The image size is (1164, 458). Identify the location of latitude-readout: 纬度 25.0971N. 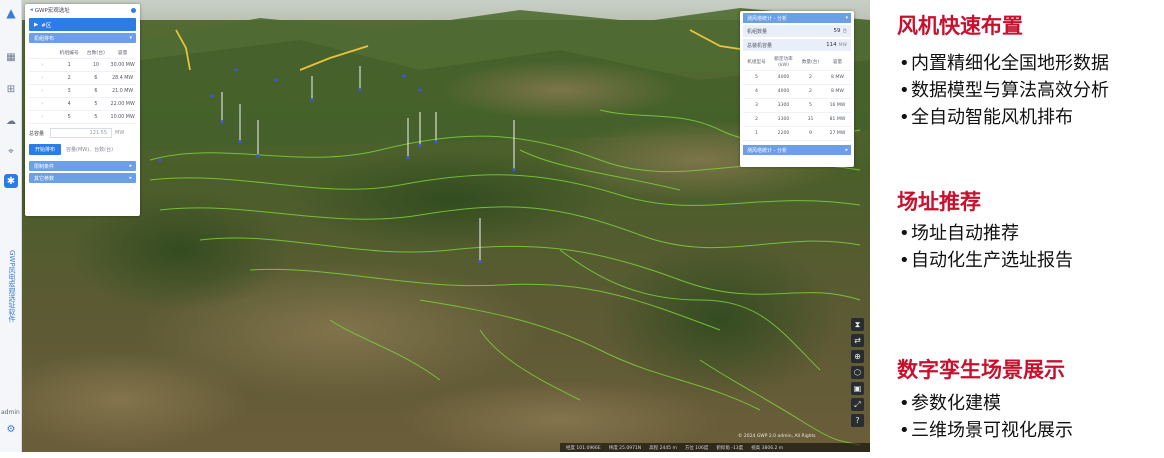
(625, 448).